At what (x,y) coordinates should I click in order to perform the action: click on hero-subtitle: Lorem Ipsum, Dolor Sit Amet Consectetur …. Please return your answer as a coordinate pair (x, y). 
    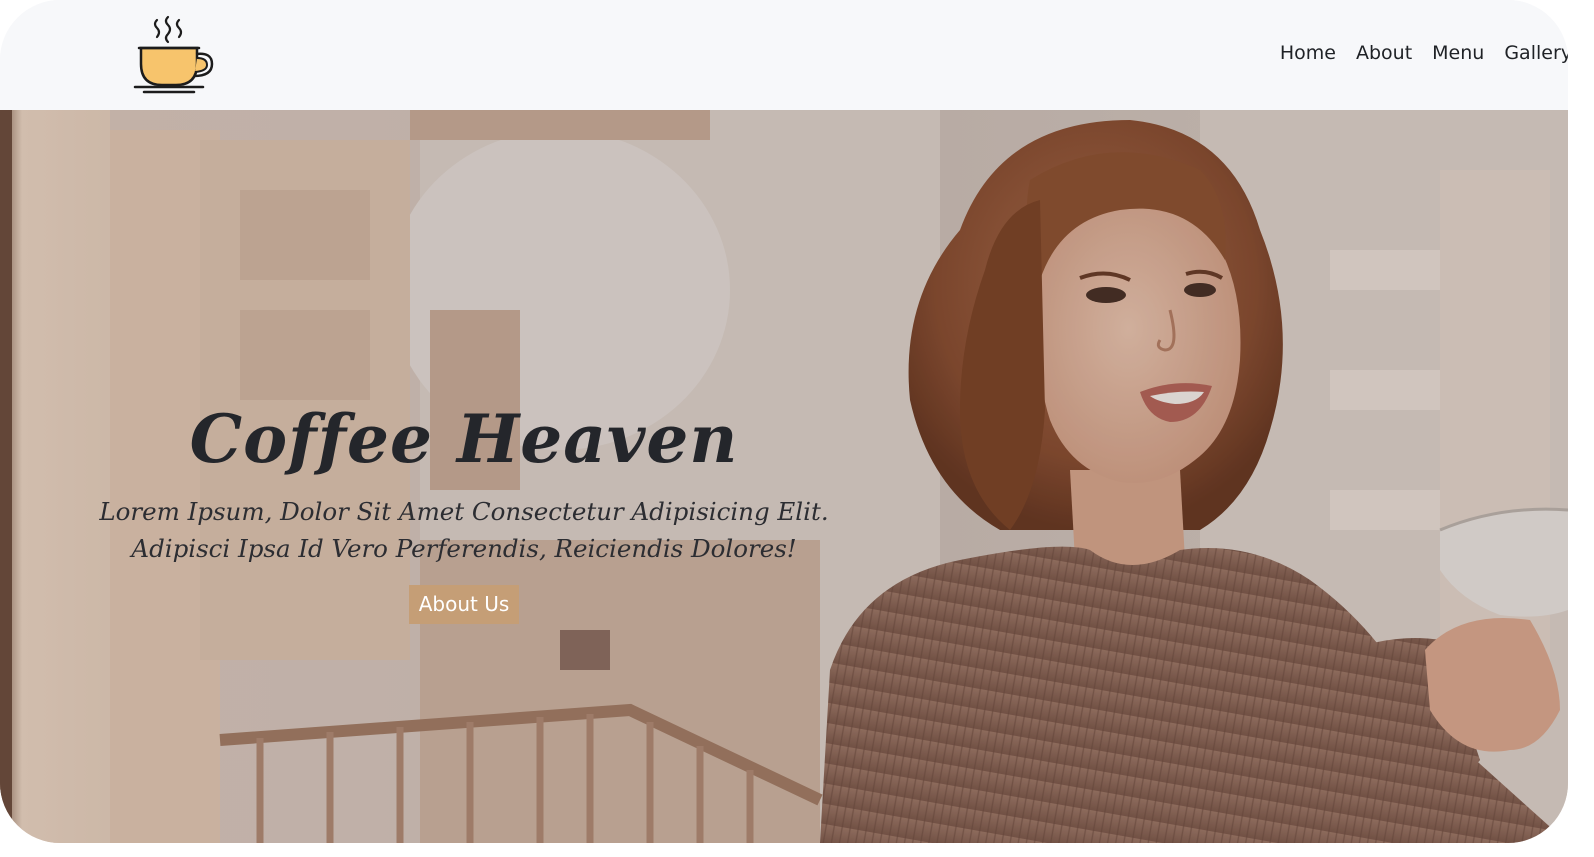
    Looking at the image, I should click on (464, 530).